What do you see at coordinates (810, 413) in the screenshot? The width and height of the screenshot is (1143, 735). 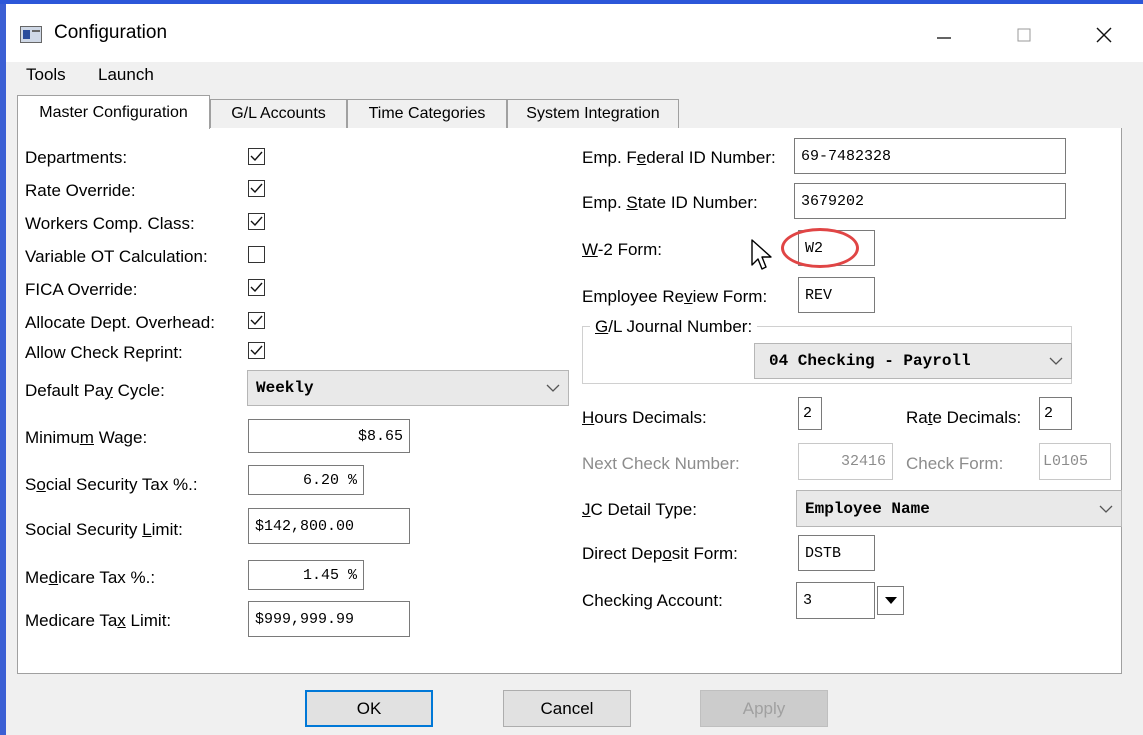 I see `hours-decimals-input: 2` at bounding box center [810, 413].